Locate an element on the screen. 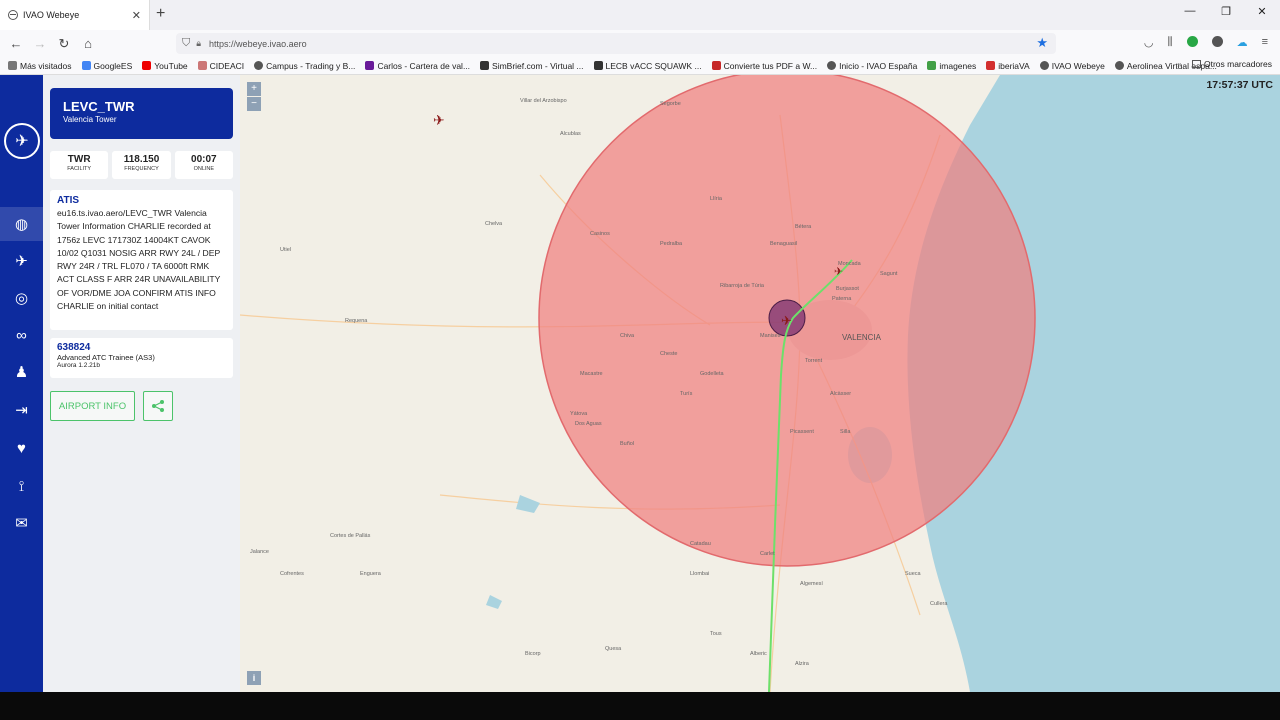 The height and width of the screenshot is (720, 1280). city-label: VALENCIA is located at coordinates (862, 337).